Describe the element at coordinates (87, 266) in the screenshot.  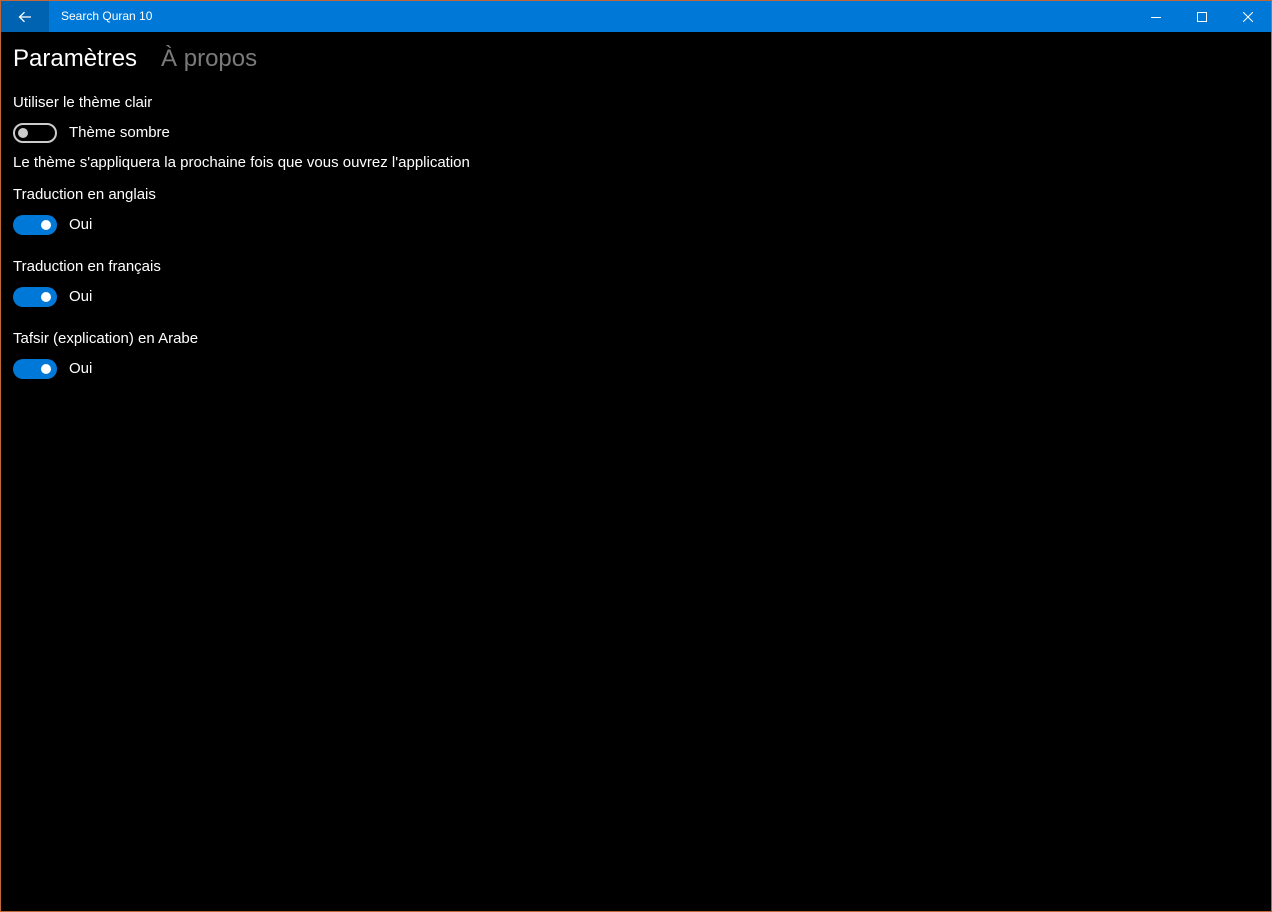
I see `french-translation-header: Traduction en français` at that location.